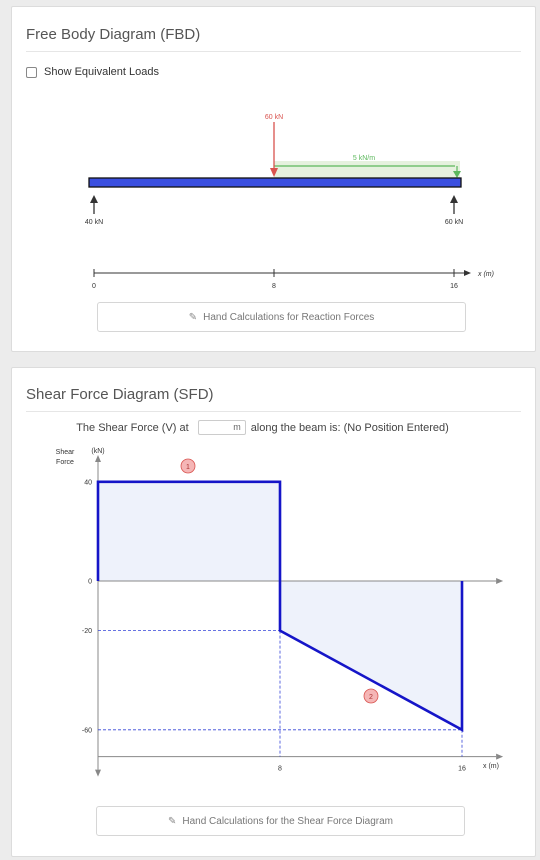  Describe the element at coordinates (88, 482) in the screenshot. I see `sfd-y-tick-label: 40` at that location.